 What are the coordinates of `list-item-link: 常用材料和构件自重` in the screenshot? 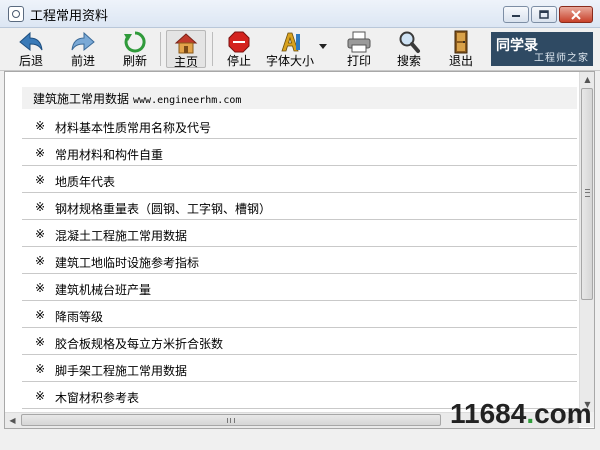 It's located at (109, 154).